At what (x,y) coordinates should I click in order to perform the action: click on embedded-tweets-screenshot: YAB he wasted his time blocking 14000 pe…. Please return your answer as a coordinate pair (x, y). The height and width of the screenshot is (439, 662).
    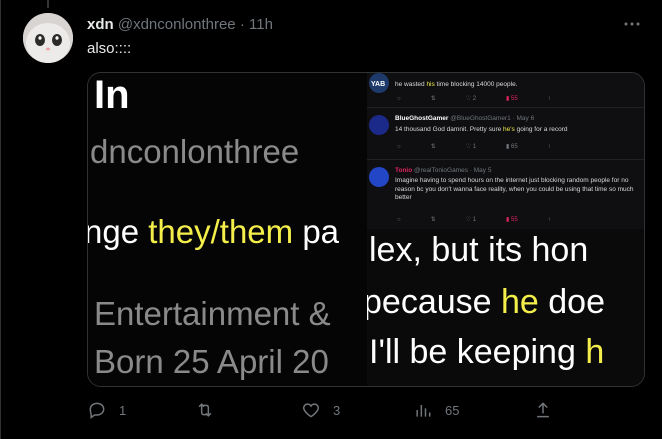
    Looking at the image, I should click on (505, 151).